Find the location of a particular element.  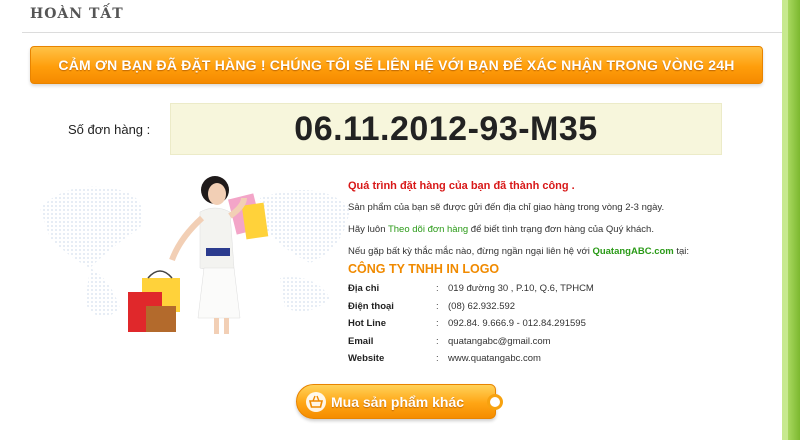

company-name: CÔNG TY TNHH IN LOGO is located at coordinates (424, 269).